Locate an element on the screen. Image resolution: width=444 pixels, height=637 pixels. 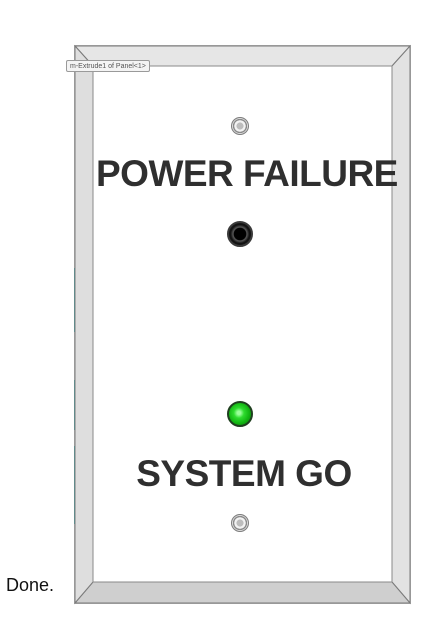
plate-bevel-right is located at coordinates (401, 324).